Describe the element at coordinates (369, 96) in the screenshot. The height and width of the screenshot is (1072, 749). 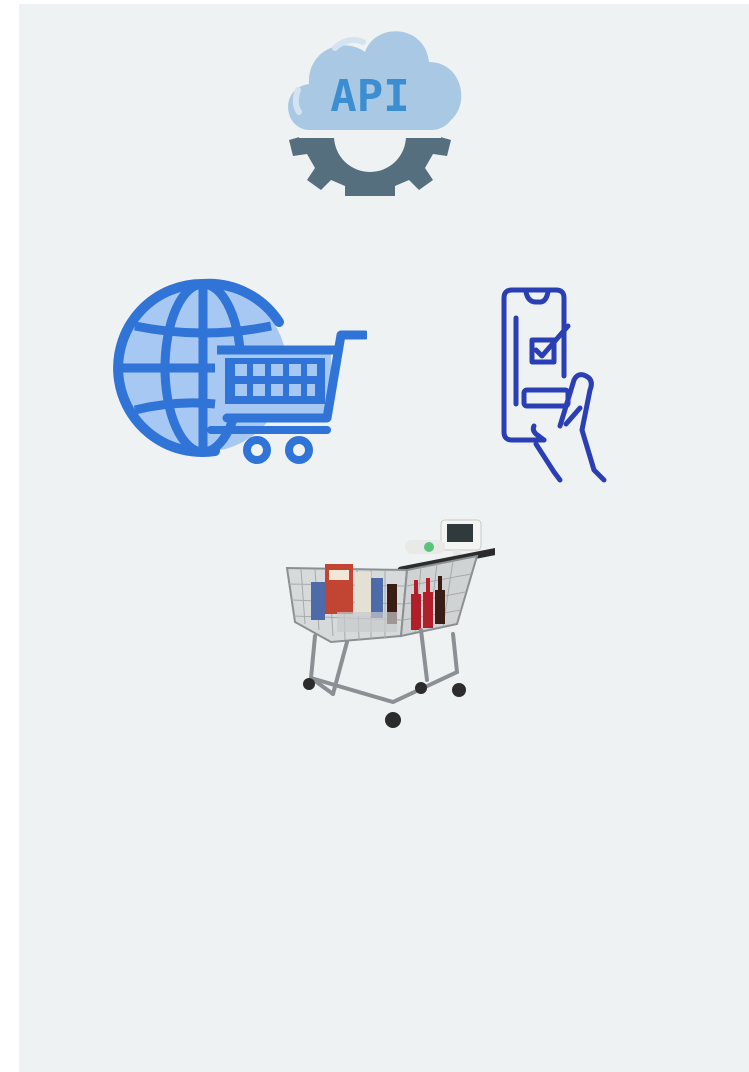
I see `api-label: API` at that location.